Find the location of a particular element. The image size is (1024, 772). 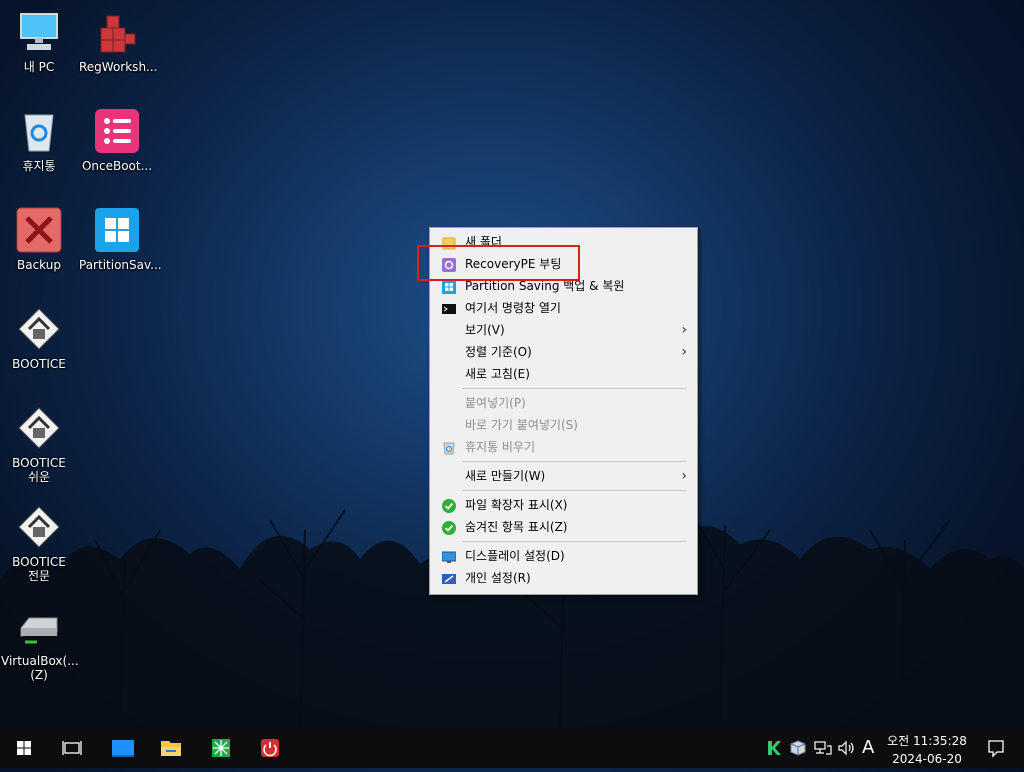

onceboot-icon is located at coordinates (117, 131).